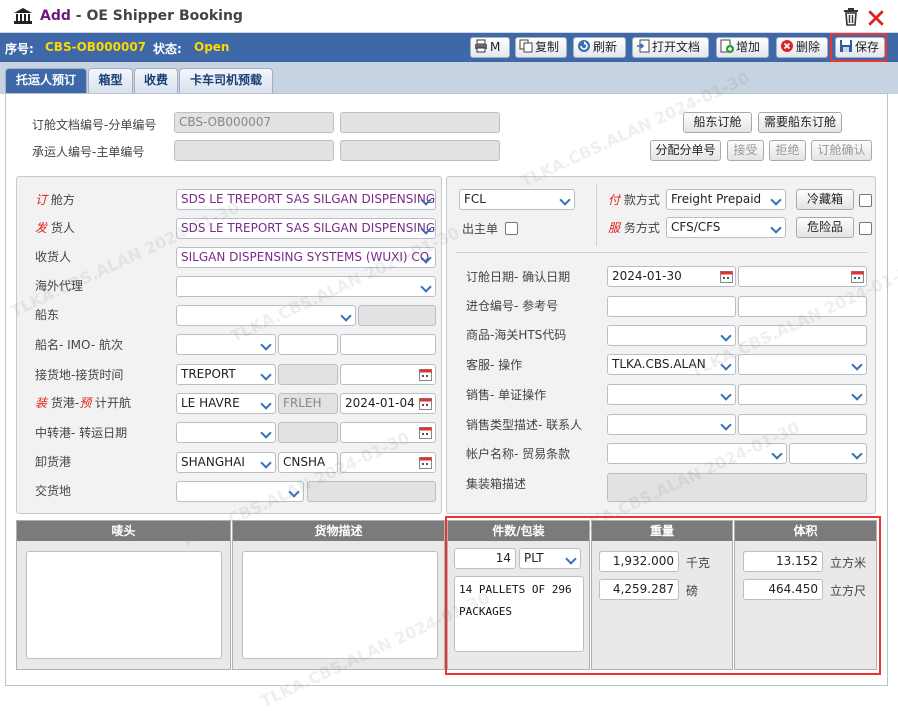  I want to click on need-carrier-booking-button: 需要船东订舱, so click(800, 122).